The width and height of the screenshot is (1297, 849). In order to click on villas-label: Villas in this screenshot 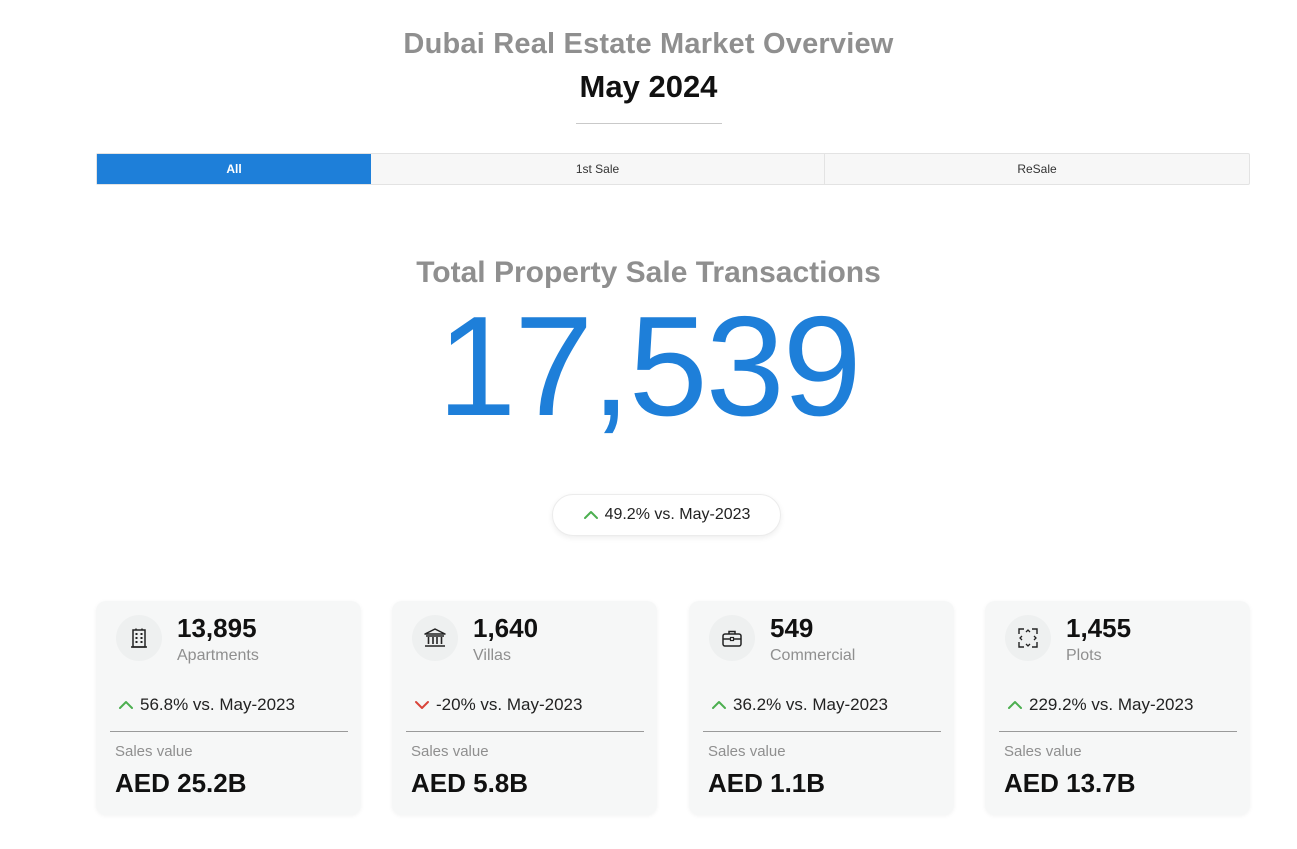, I will do `click(492, 655)`.